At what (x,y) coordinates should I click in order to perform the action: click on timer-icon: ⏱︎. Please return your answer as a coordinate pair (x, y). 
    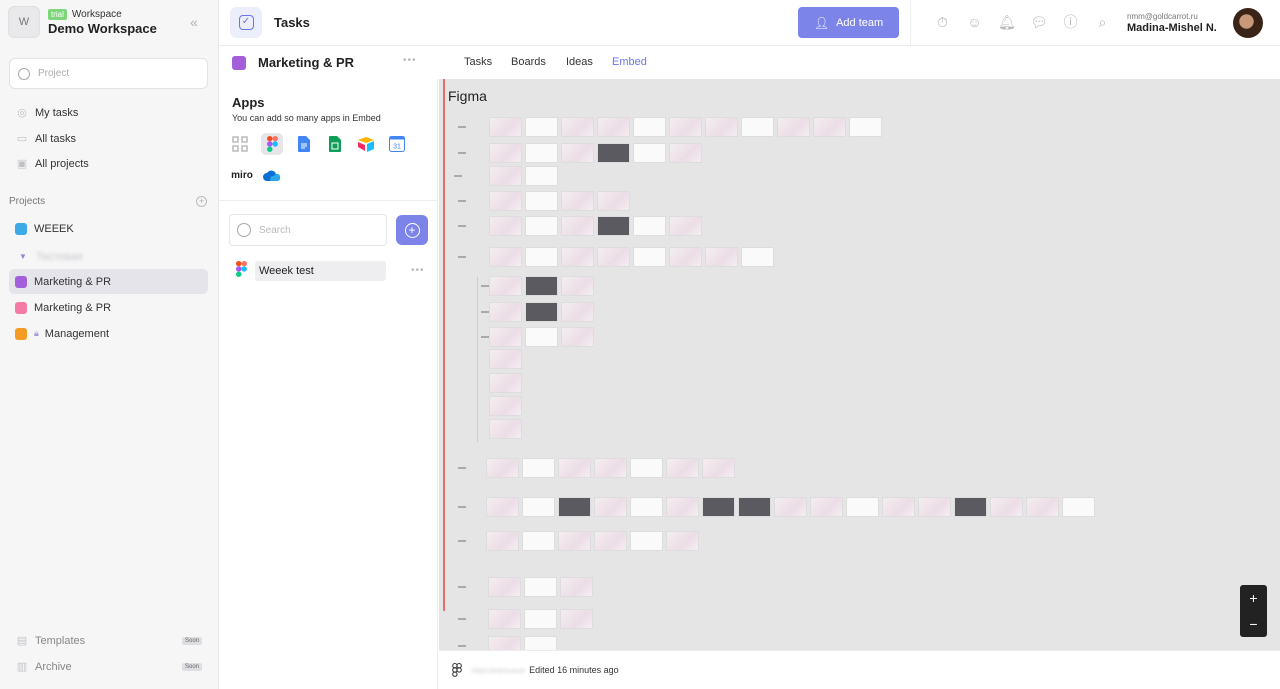
    Looking at the image, I should click on (942, 22).